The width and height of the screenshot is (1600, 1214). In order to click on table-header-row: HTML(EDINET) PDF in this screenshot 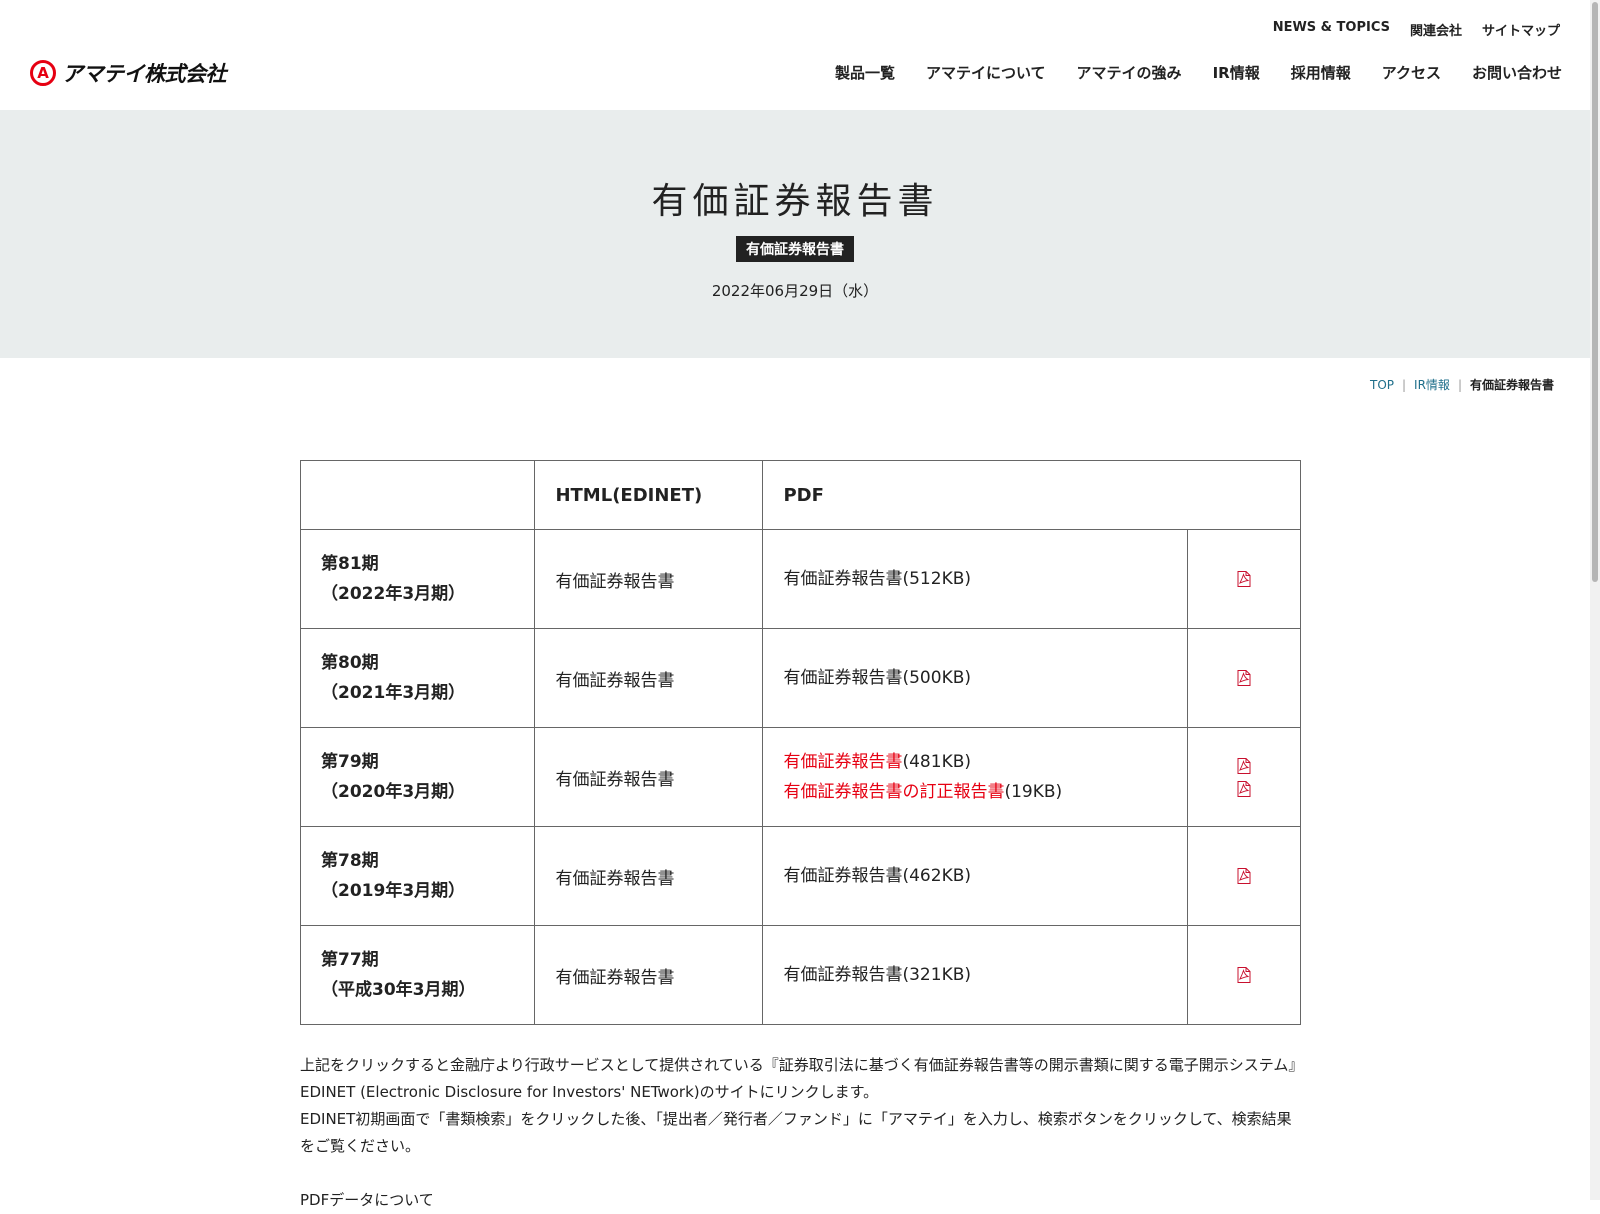, I will do `click(800, 495)`.